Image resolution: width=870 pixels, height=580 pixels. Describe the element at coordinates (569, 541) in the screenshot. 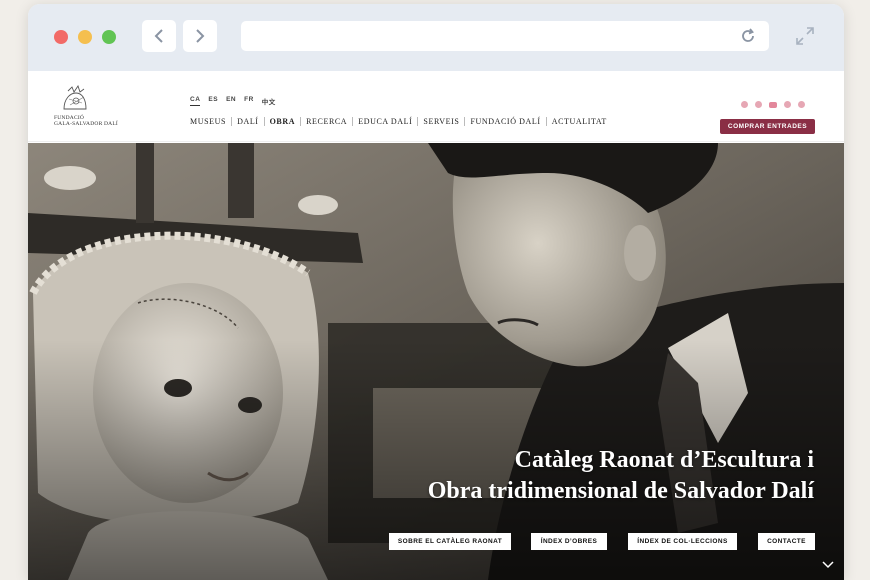

I see `works-index-button: ÍNDEX D’OBRES` at that location.